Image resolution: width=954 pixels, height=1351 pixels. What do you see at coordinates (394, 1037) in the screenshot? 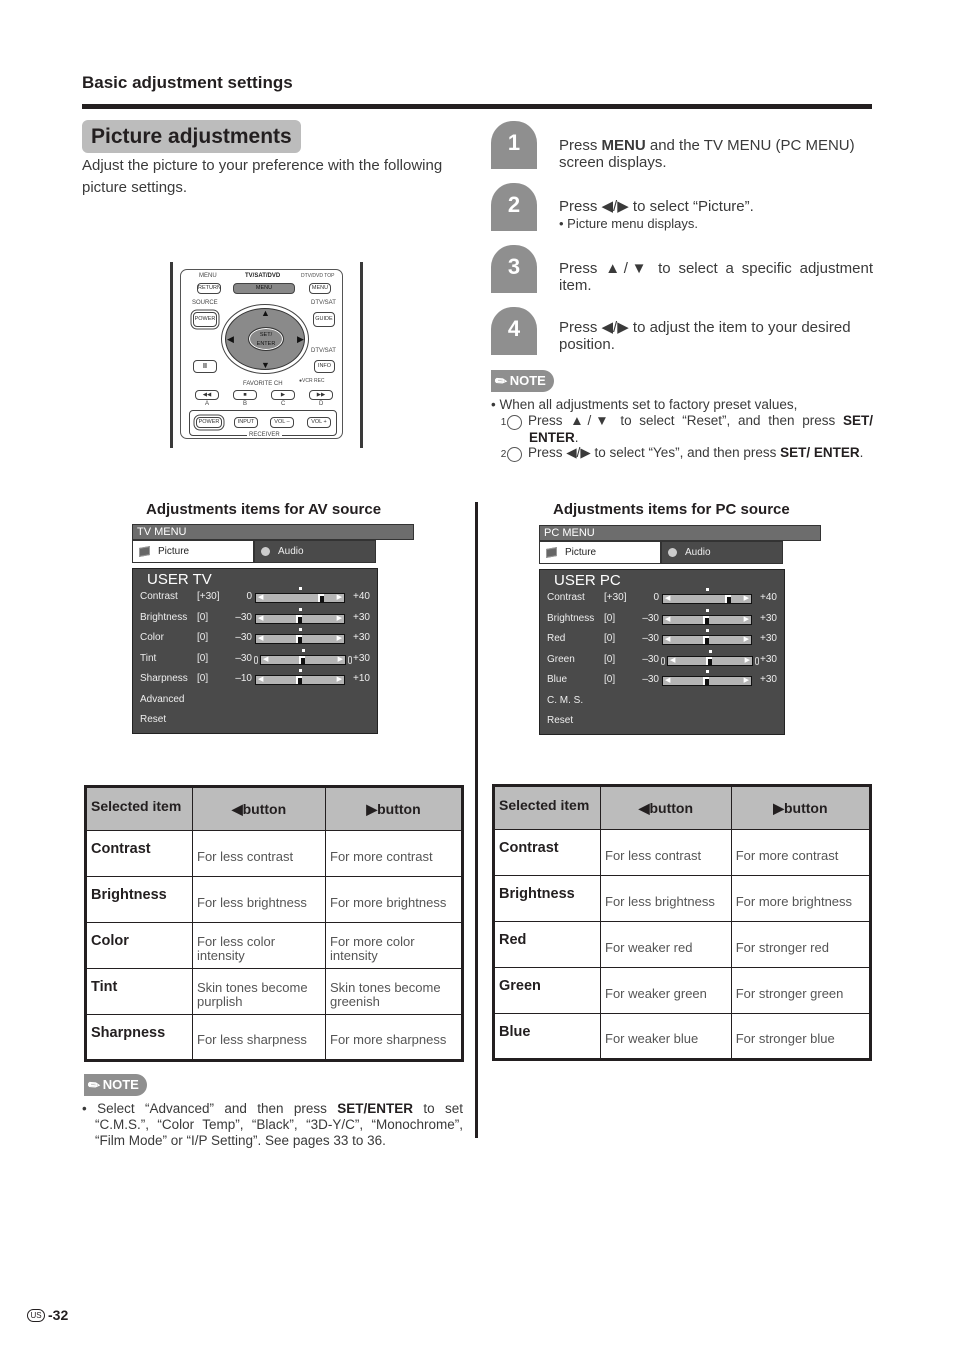
I see `right-button-effect: For more sharpness` at bounding box center [394, 1037].